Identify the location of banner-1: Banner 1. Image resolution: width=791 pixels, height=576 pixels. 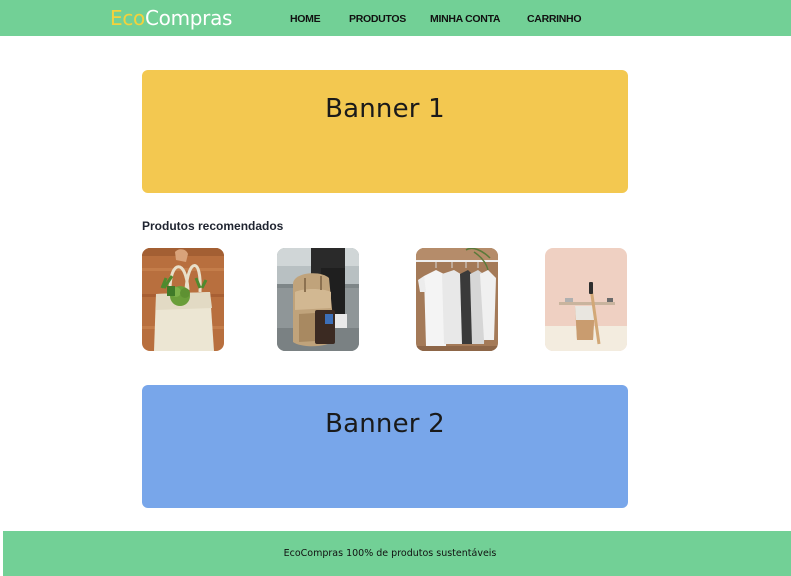
(385, 131).